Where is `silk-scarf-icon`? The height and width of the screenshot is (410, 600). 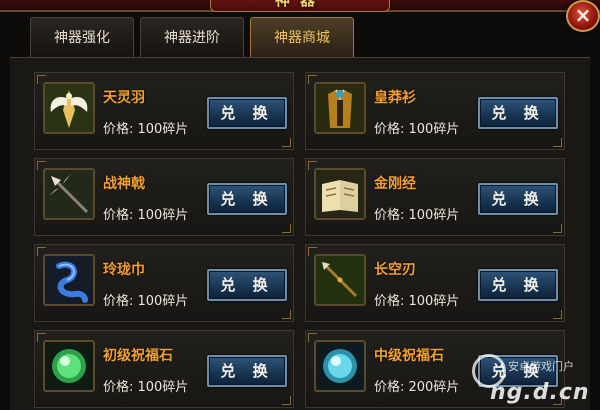
silk-scarf-icon is located at coordinates (69, 280).